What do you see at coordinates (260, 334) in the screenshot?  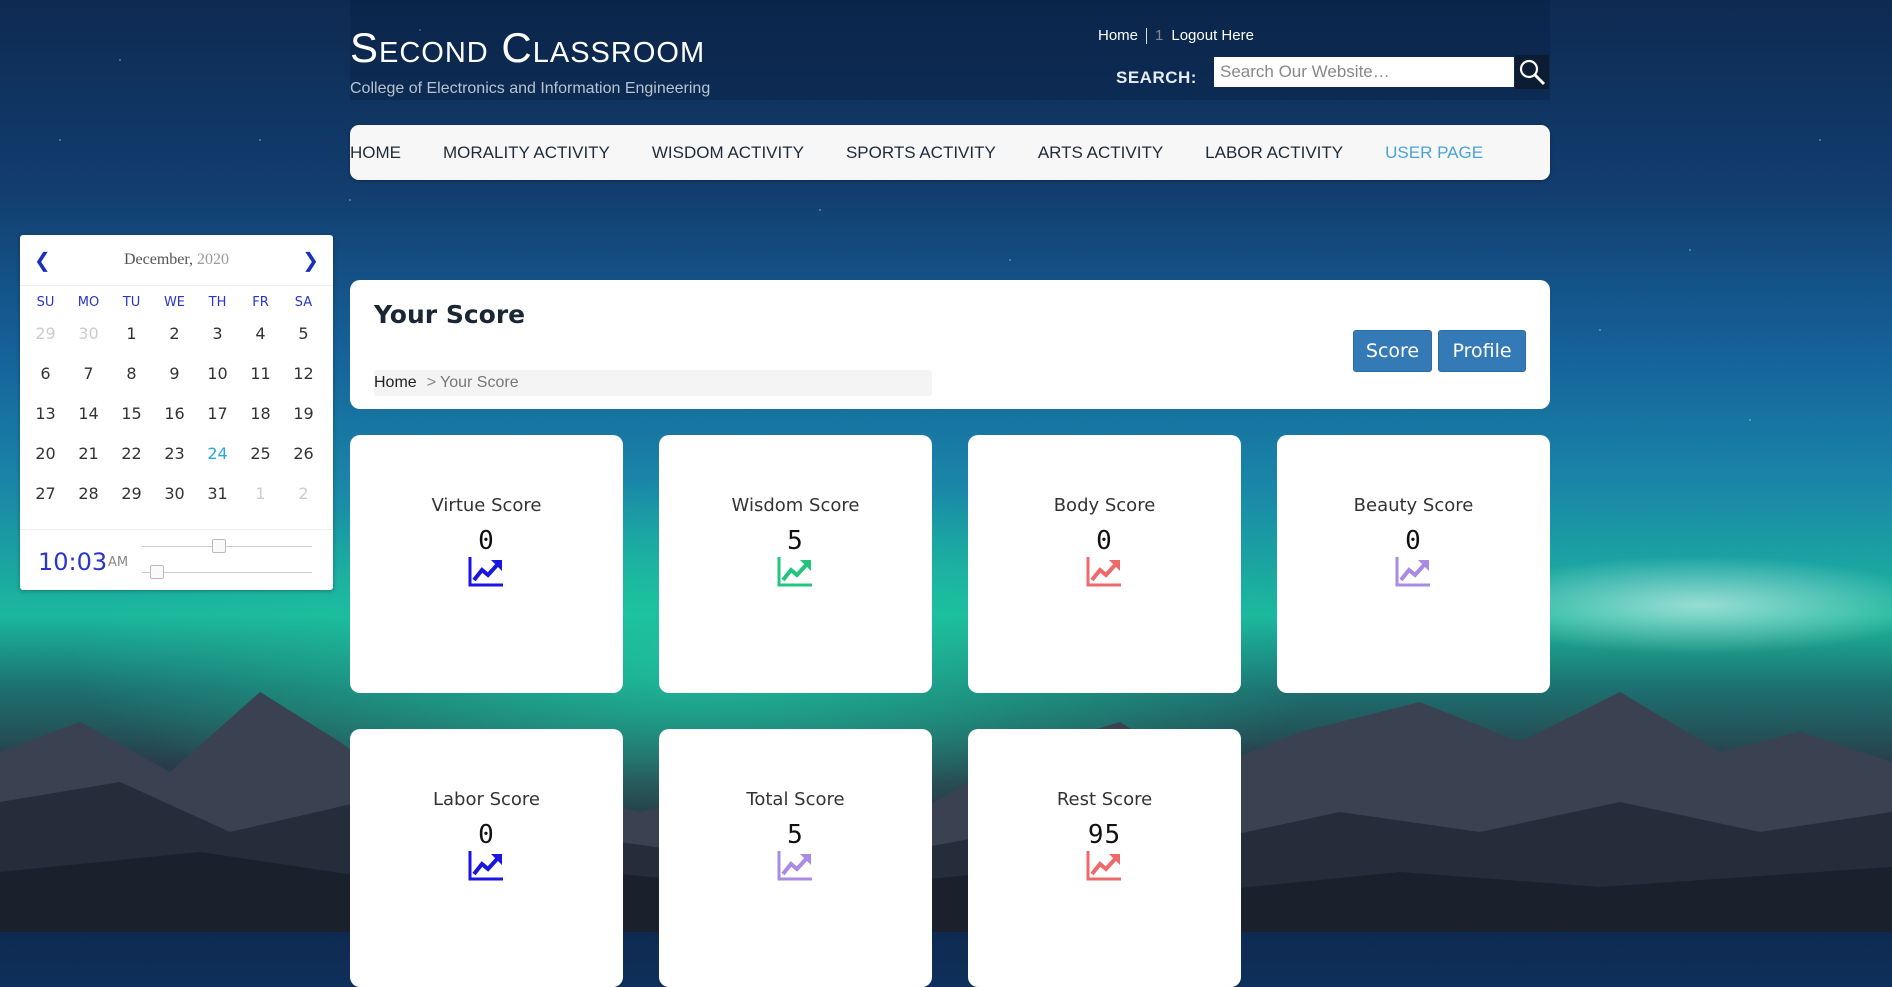 I see `calendar-day: 4` at bounding box center [260, 334].